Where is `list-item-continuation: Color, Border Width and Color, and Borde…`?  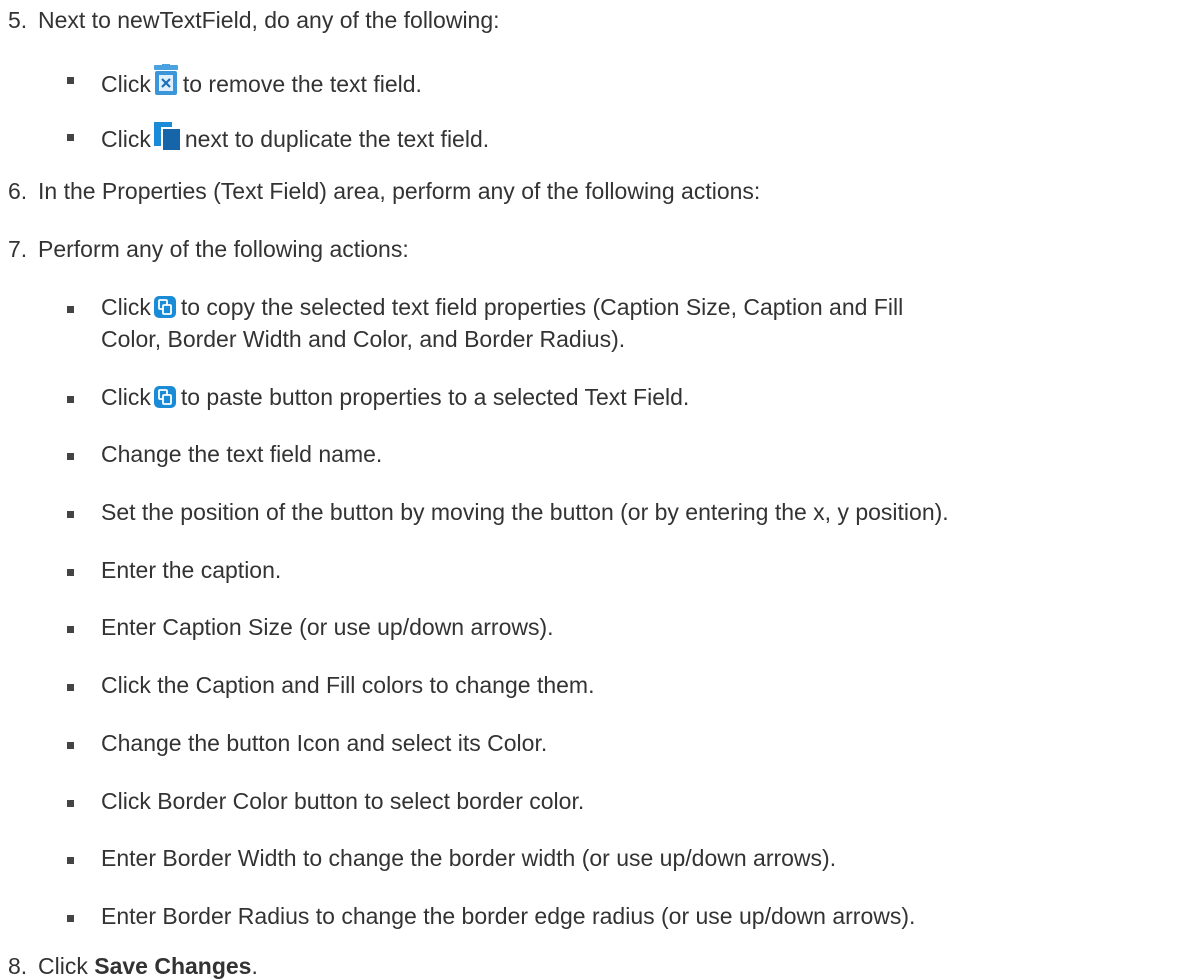
list-item-continuation: Color, Border Width and Color, and Borde… is located at coordinates (363, 339).